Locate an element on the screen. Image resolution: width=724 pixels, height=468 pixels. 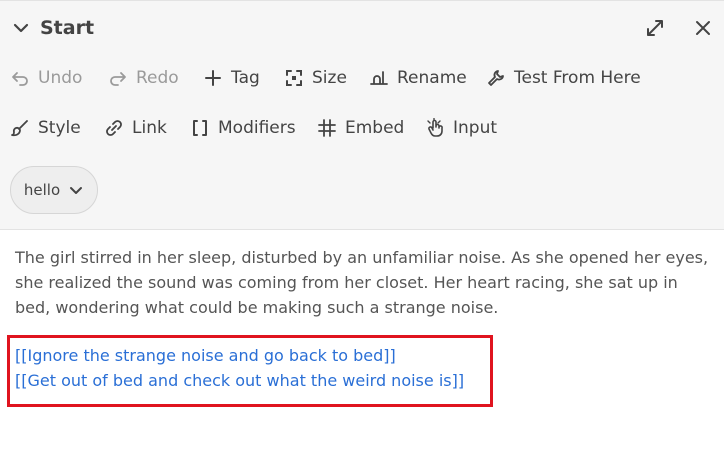
brackets-icon is located at coordinates (200, 128).